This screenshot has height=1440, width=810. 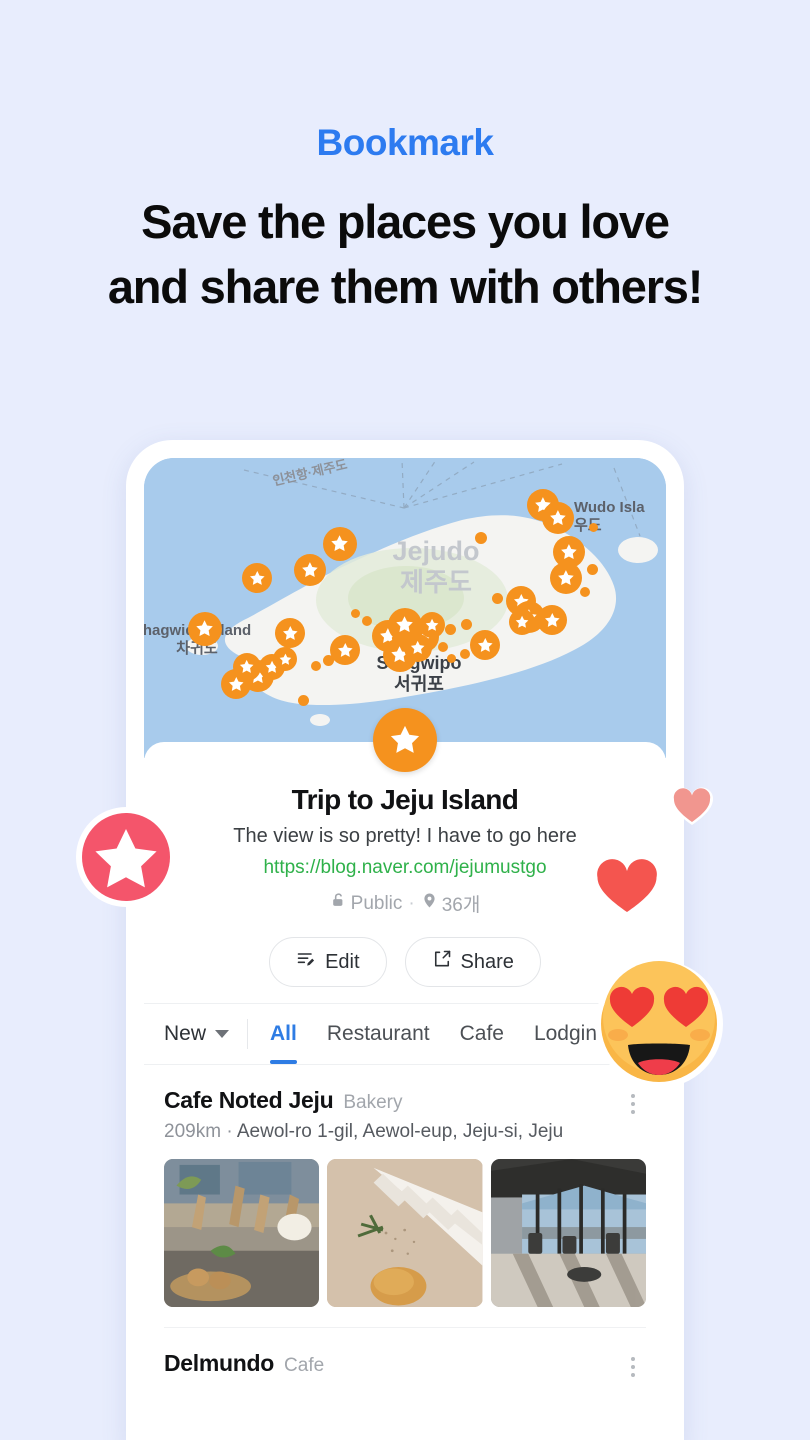 What do you see at coordinates (405, 221) in the screenshot?
I see `promo-headline-line1: Save the places you love` at bounding box center [405, 221].